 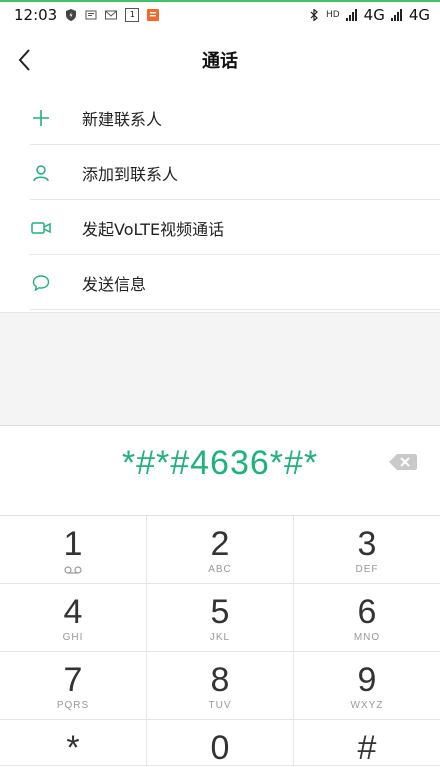 What do you see at coordinates (220, 544) in the screenshot?
I see `key-digit: 2` at bounding box center [220, 544].